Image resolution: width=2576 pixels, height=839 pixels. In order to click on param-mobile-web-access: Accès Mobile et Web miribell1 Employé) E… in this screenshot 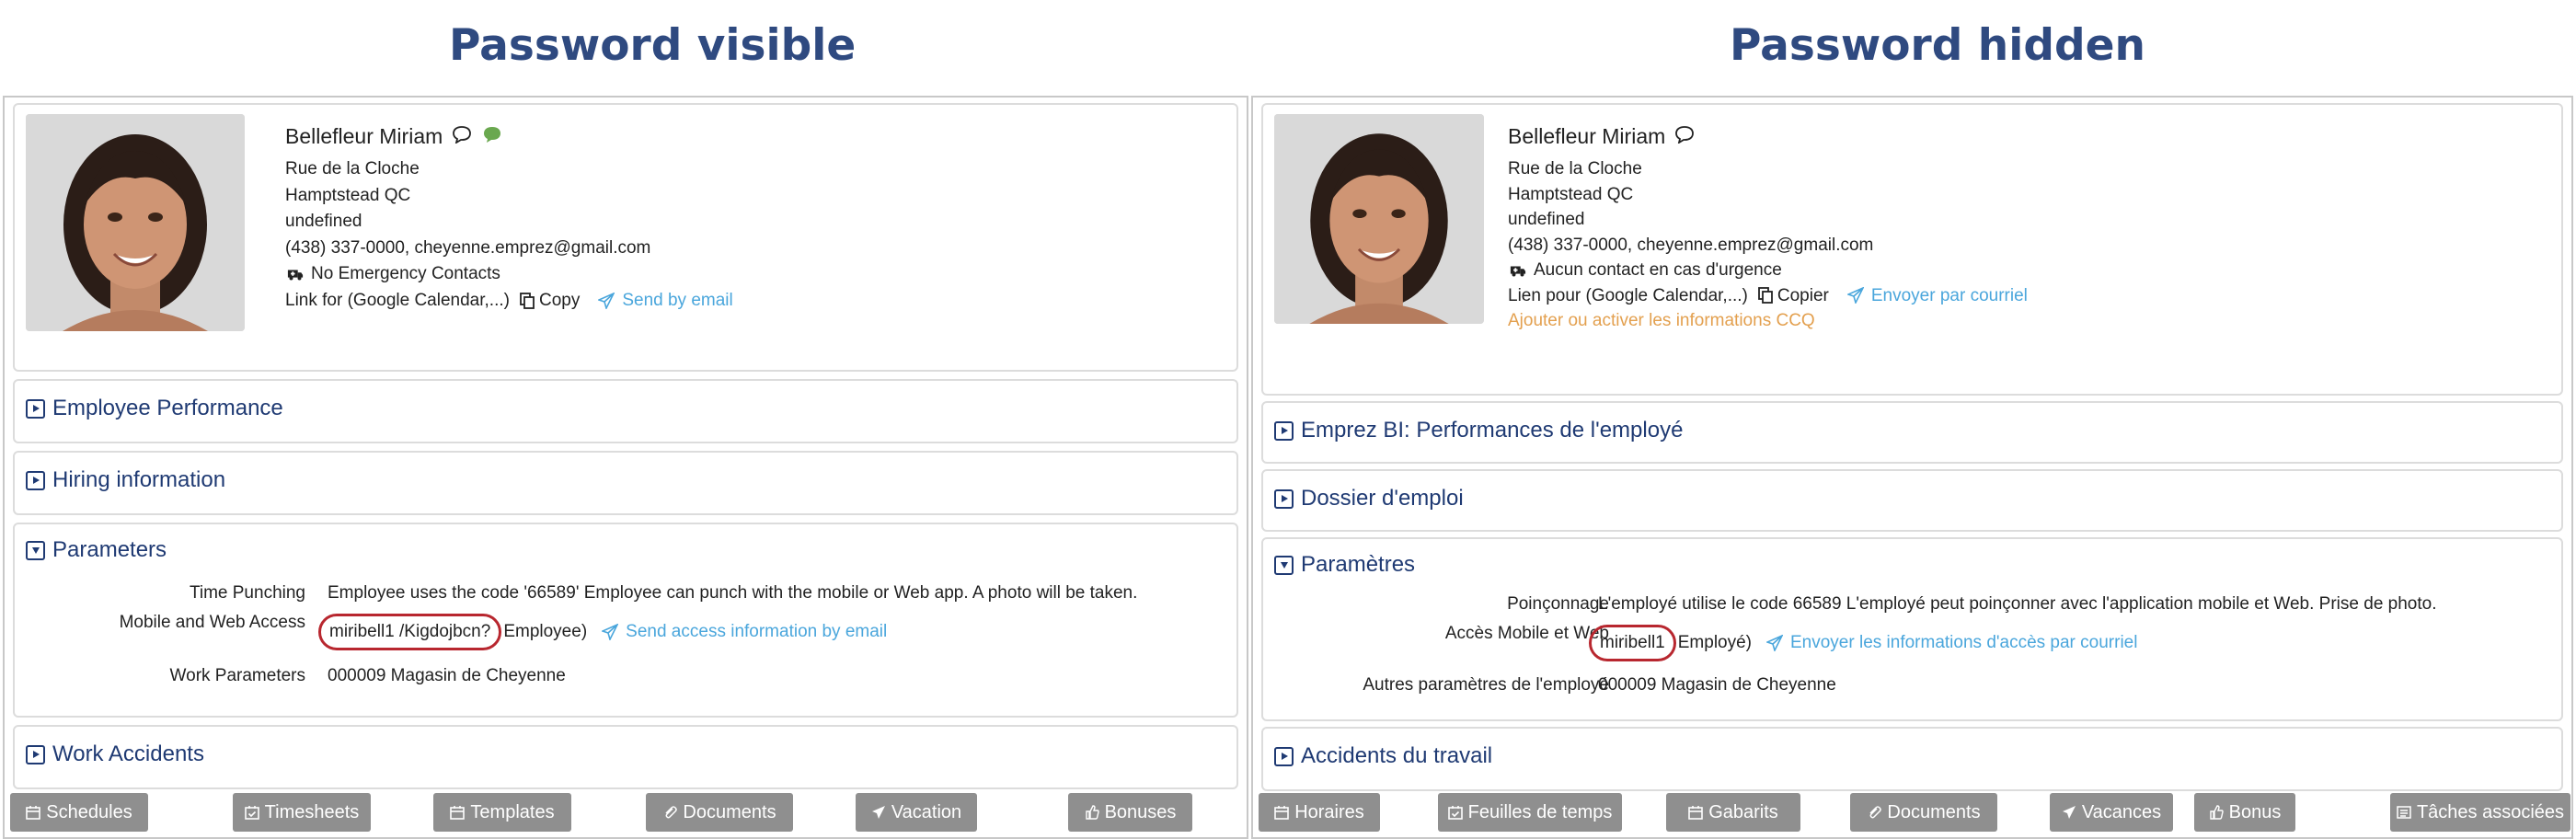, I will do `click(1912, 642)`.